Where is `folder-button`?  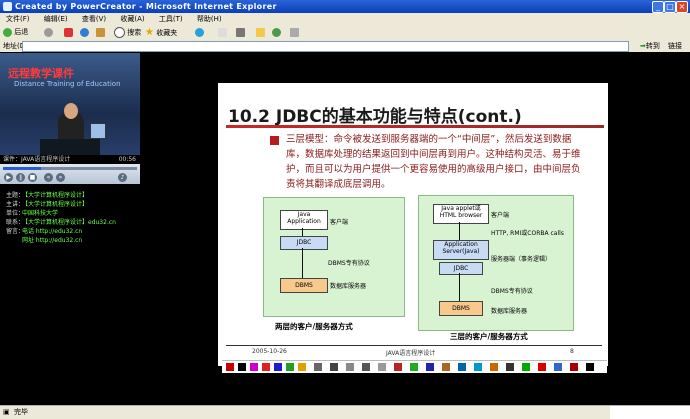
folder-button is located at coordinates (260, 32).